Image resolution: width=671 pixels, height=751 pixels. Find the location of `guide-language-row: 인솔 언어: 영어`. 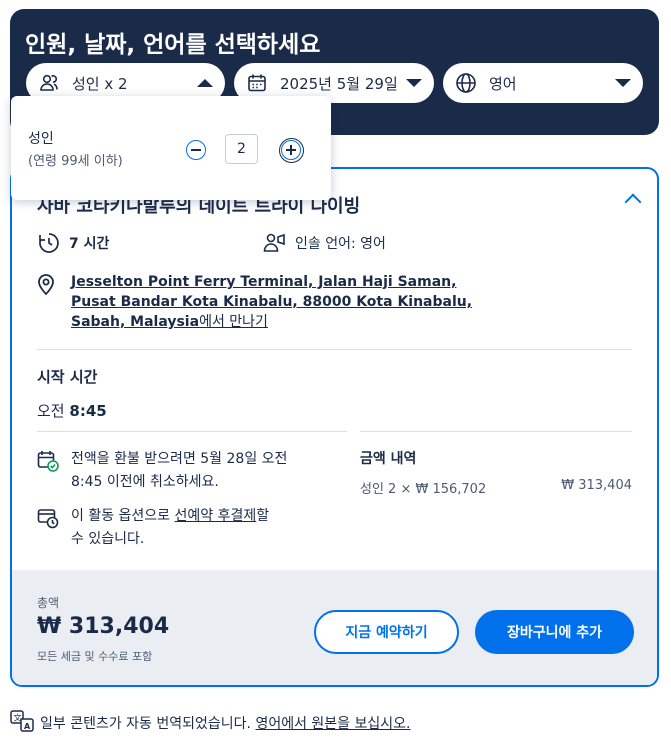

guide-language-row: 인솔 언어: 영어 is located at coordinates (324, 243).